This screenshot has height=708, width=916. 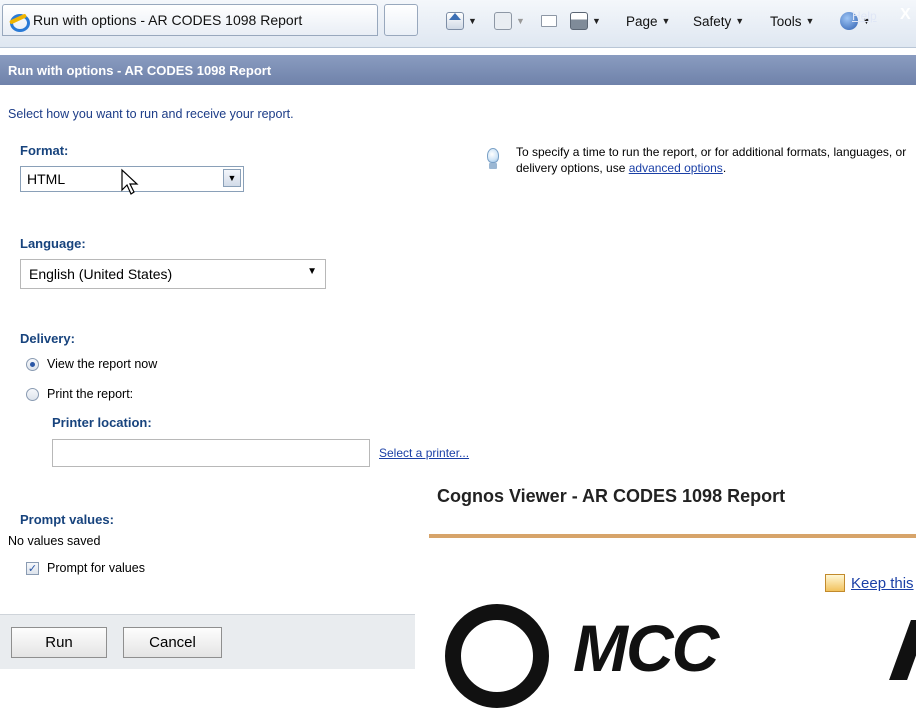 What do you see at coordinates (102, 422) in the screenshot?
I see `printer-location-label: Printer location:` at bounding box center [102, 422].